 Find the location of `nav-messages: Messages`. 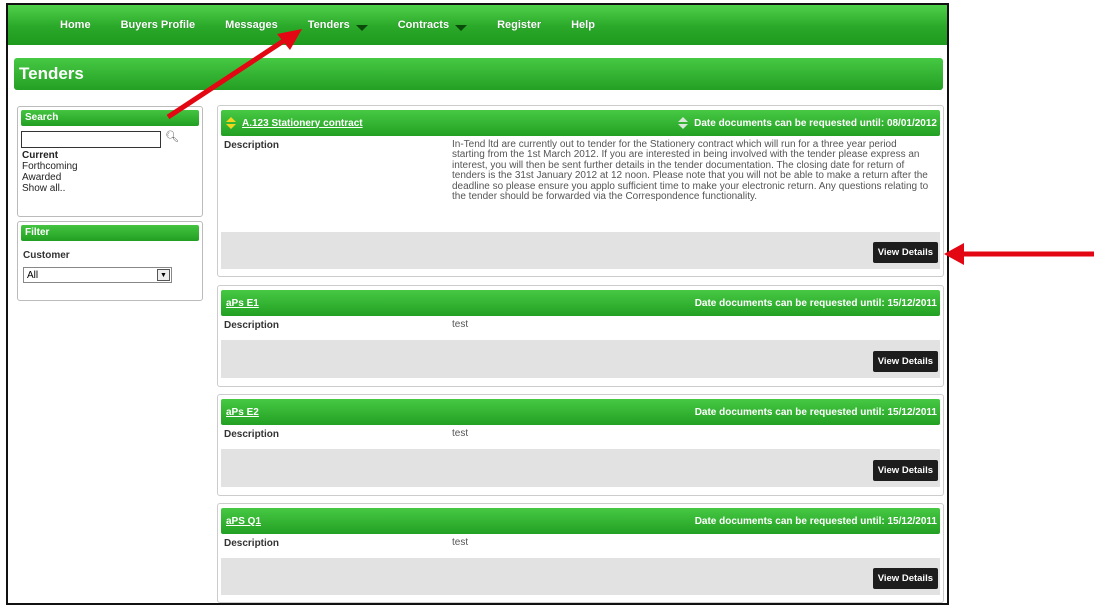

nav-messages: Messages is located at coordinates (251, 25).